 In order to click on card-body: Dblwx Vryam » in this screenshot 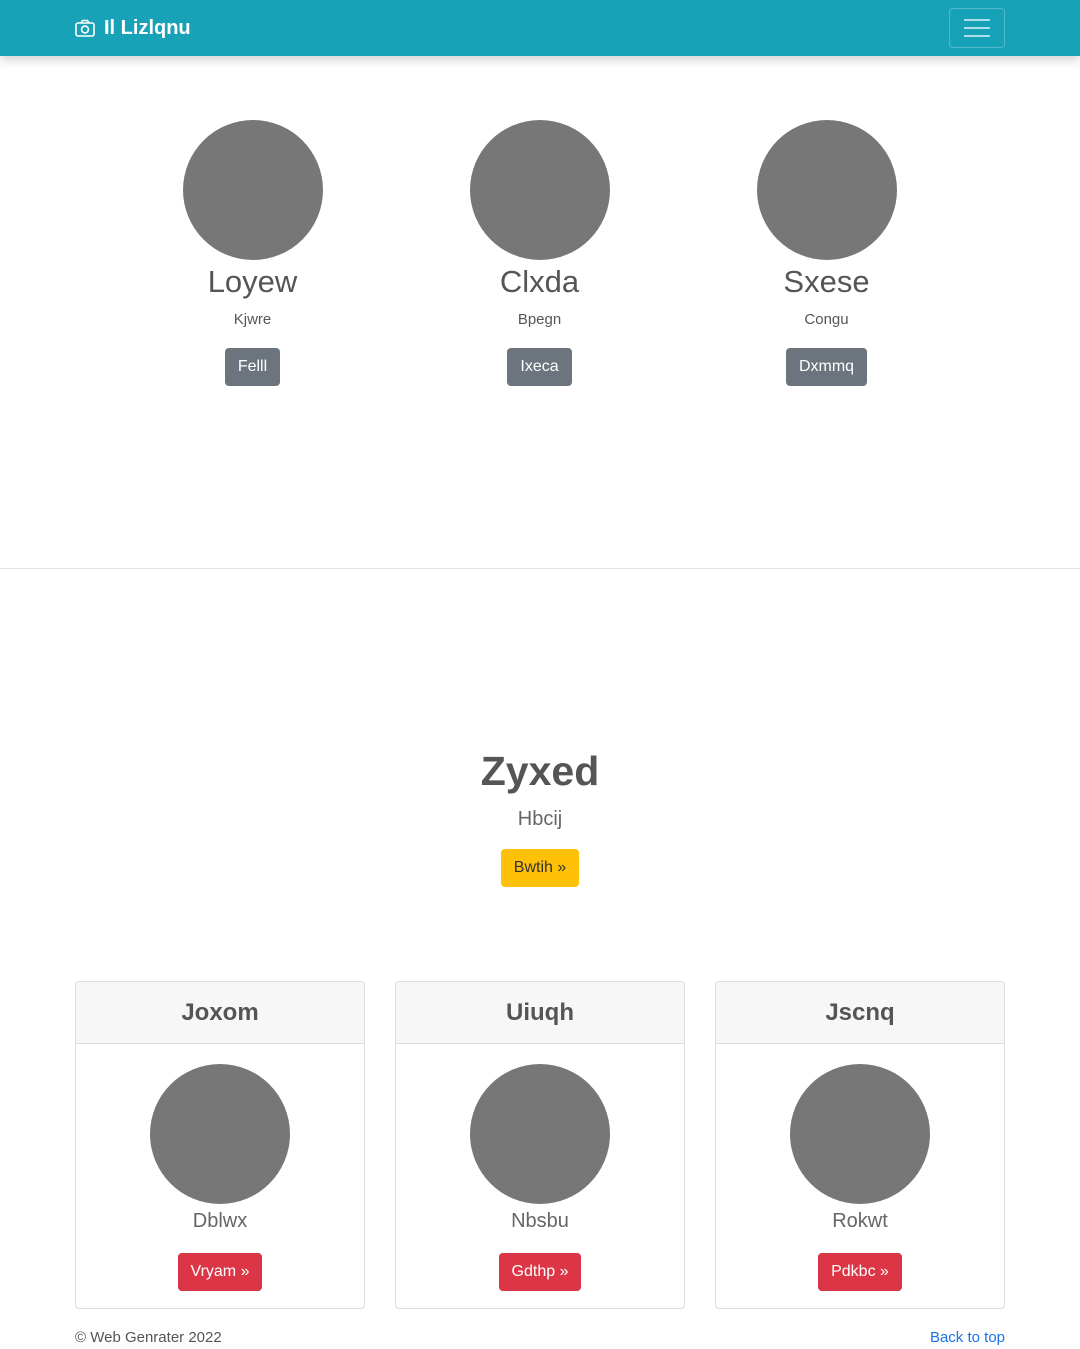, I will do `click(220, 1167)`.